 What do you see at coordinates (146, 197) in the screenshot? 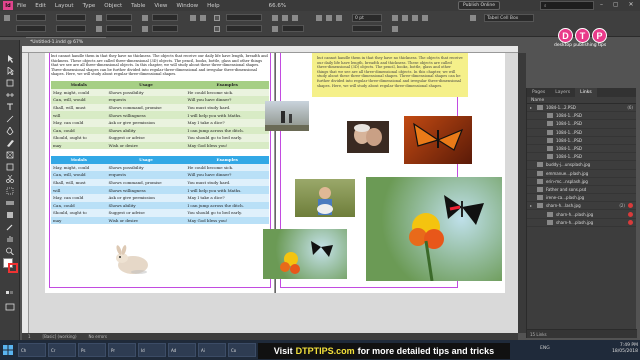
I see `usage-cell: Ask or give permission` at bounding box center [146, 197].